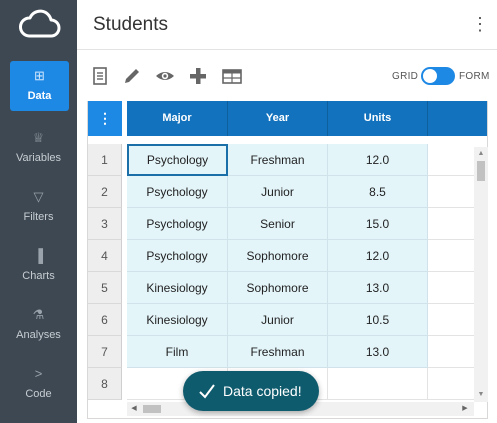 The width and height of the screenshot is (497, 423). Describe the element at coordinates (278, 118) in the screenshot. I see `column-header: Year` at that location.